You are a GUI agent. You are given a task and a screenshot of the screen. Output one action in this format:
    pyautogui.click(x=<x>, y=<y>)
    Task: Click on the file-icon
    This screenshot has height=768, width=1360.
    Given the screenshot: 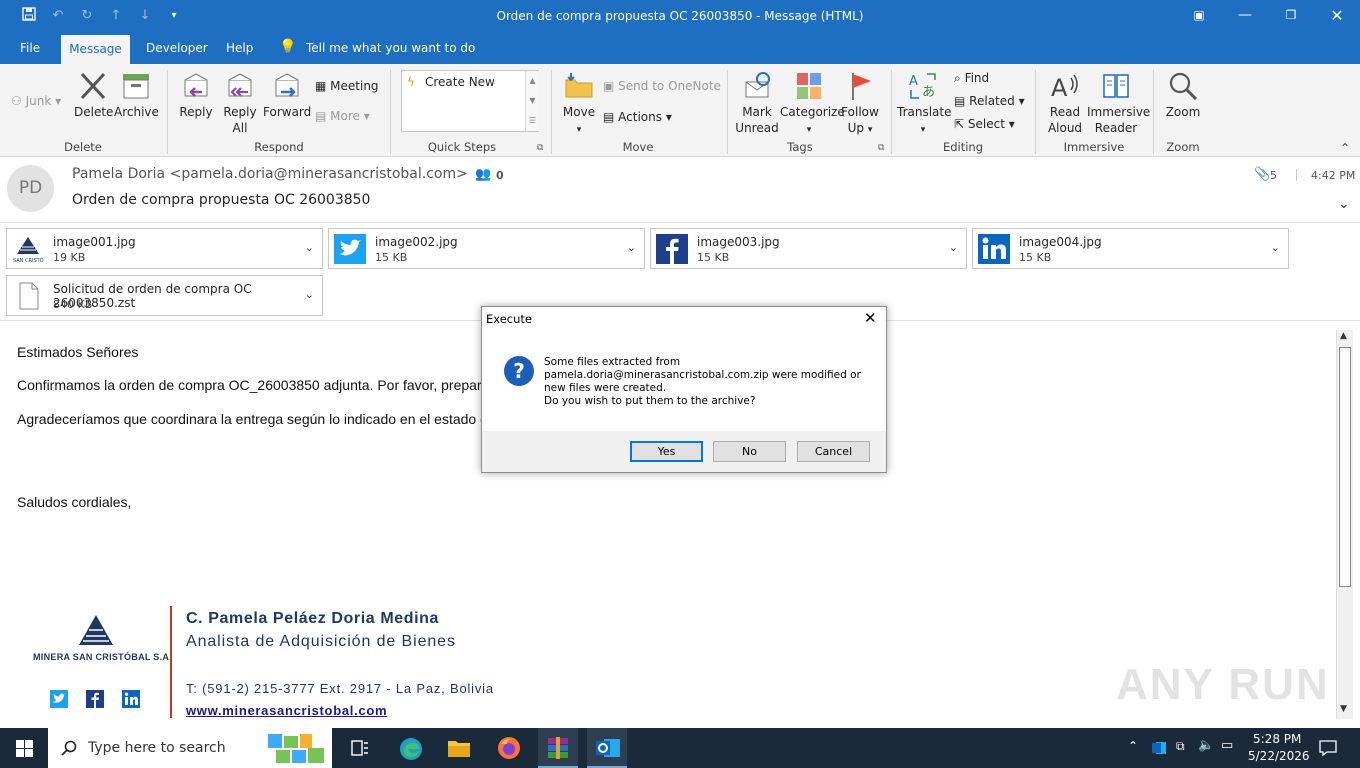 What is the action you would take?
    pyautogui.click(x=29, y=296)
    